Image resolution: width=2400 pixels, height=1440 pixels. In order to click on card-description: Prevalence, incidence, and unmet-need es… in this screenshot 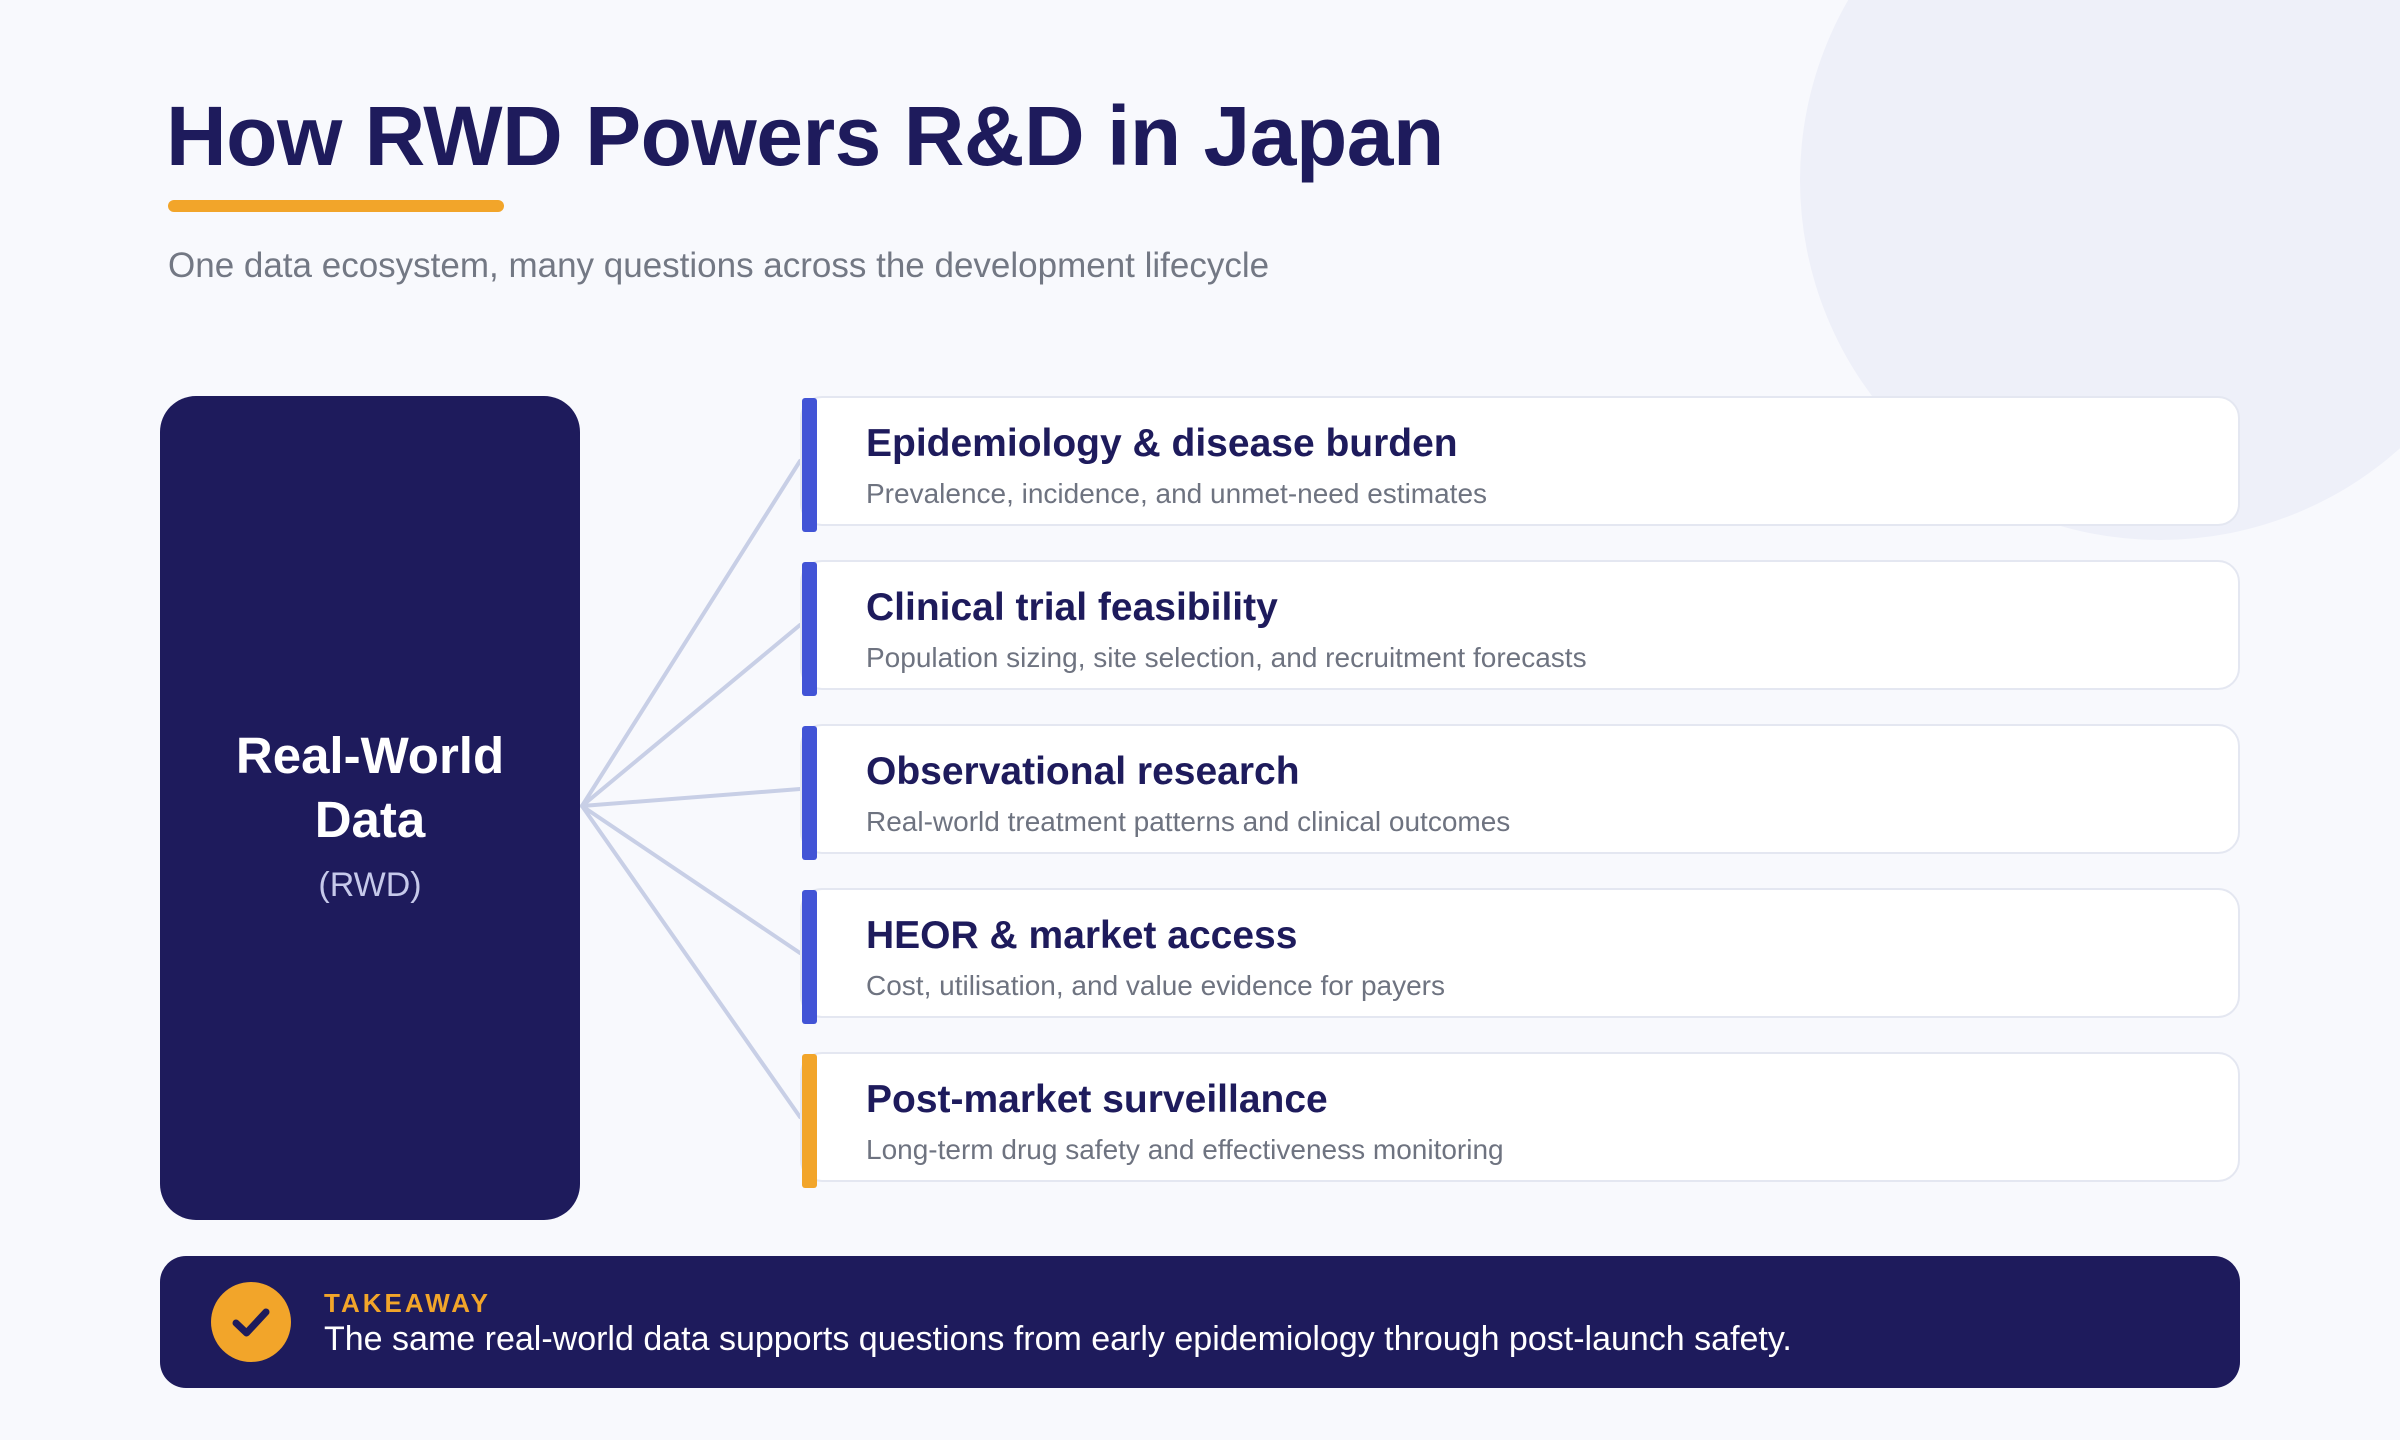, I will do `click(1177, 493)`.